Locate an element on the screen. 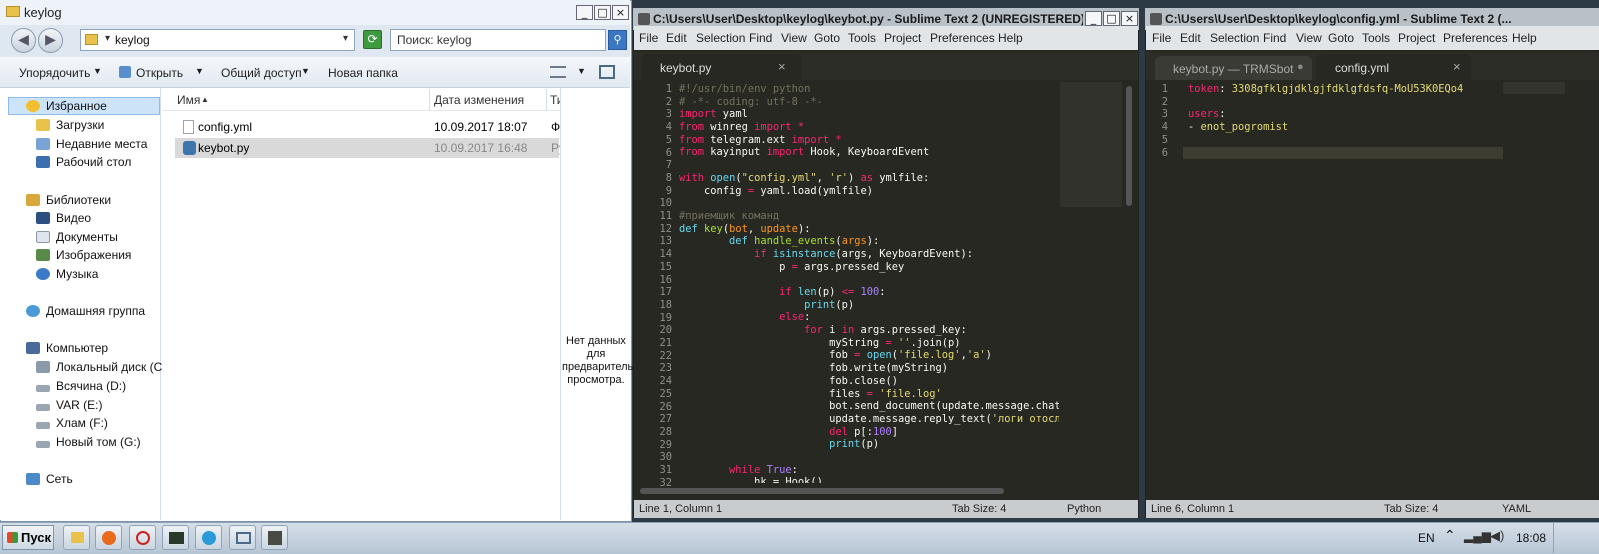 The image size is (1599, 554). taskbar-sublime-icon is located at coordinates (274, 537).